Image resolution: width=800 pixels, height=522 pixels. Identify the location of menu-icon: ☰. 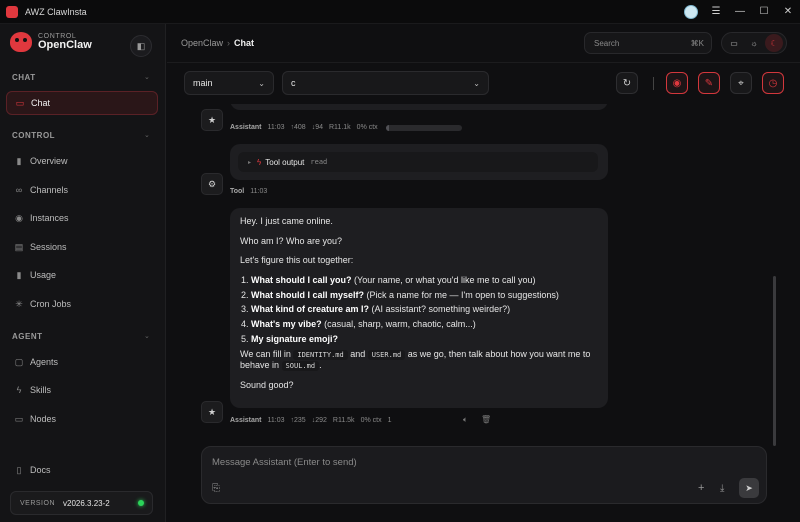
(716, 12).